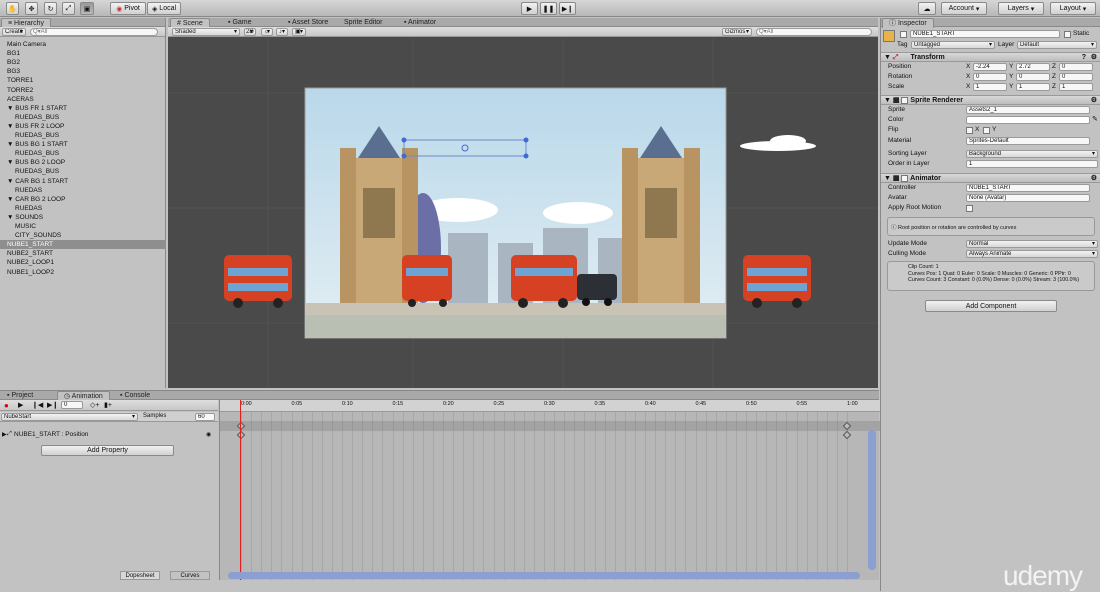  Describe the element at coordinates (990, 100) in the screenshot. I see `sprite-renderer-header: ▼ ▦ Sprite Renderer ⚙` at that location.